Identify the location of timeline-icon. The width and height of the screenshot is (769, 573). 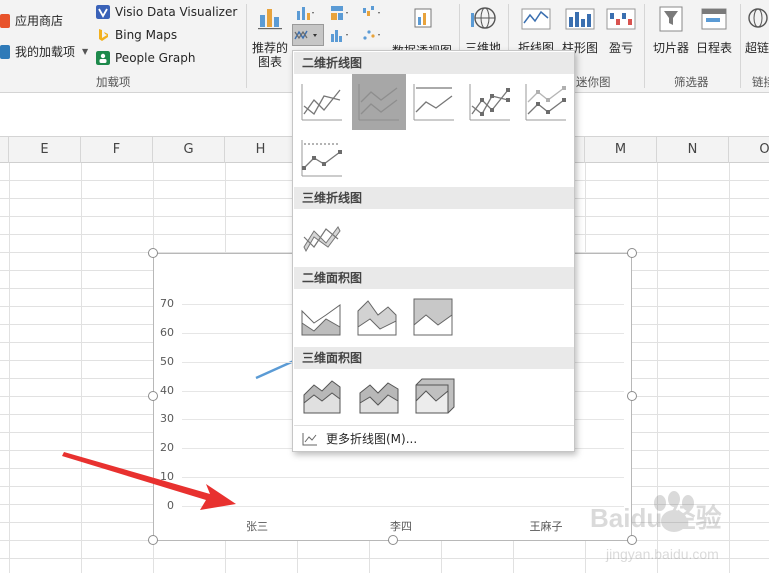
(714, 19).